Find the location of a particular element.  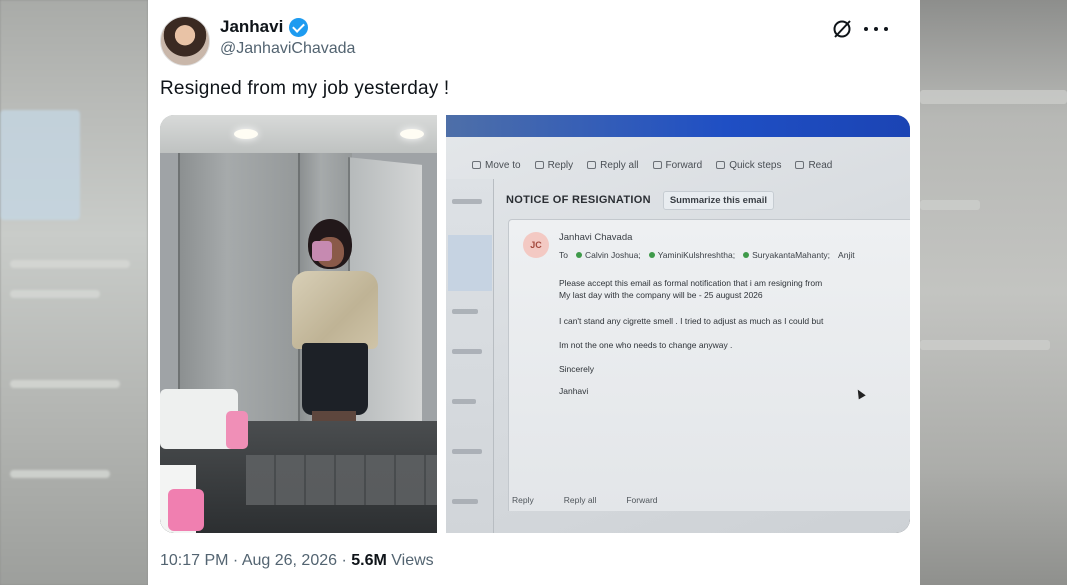

views-label: Views is located at coordinates (410, 560).